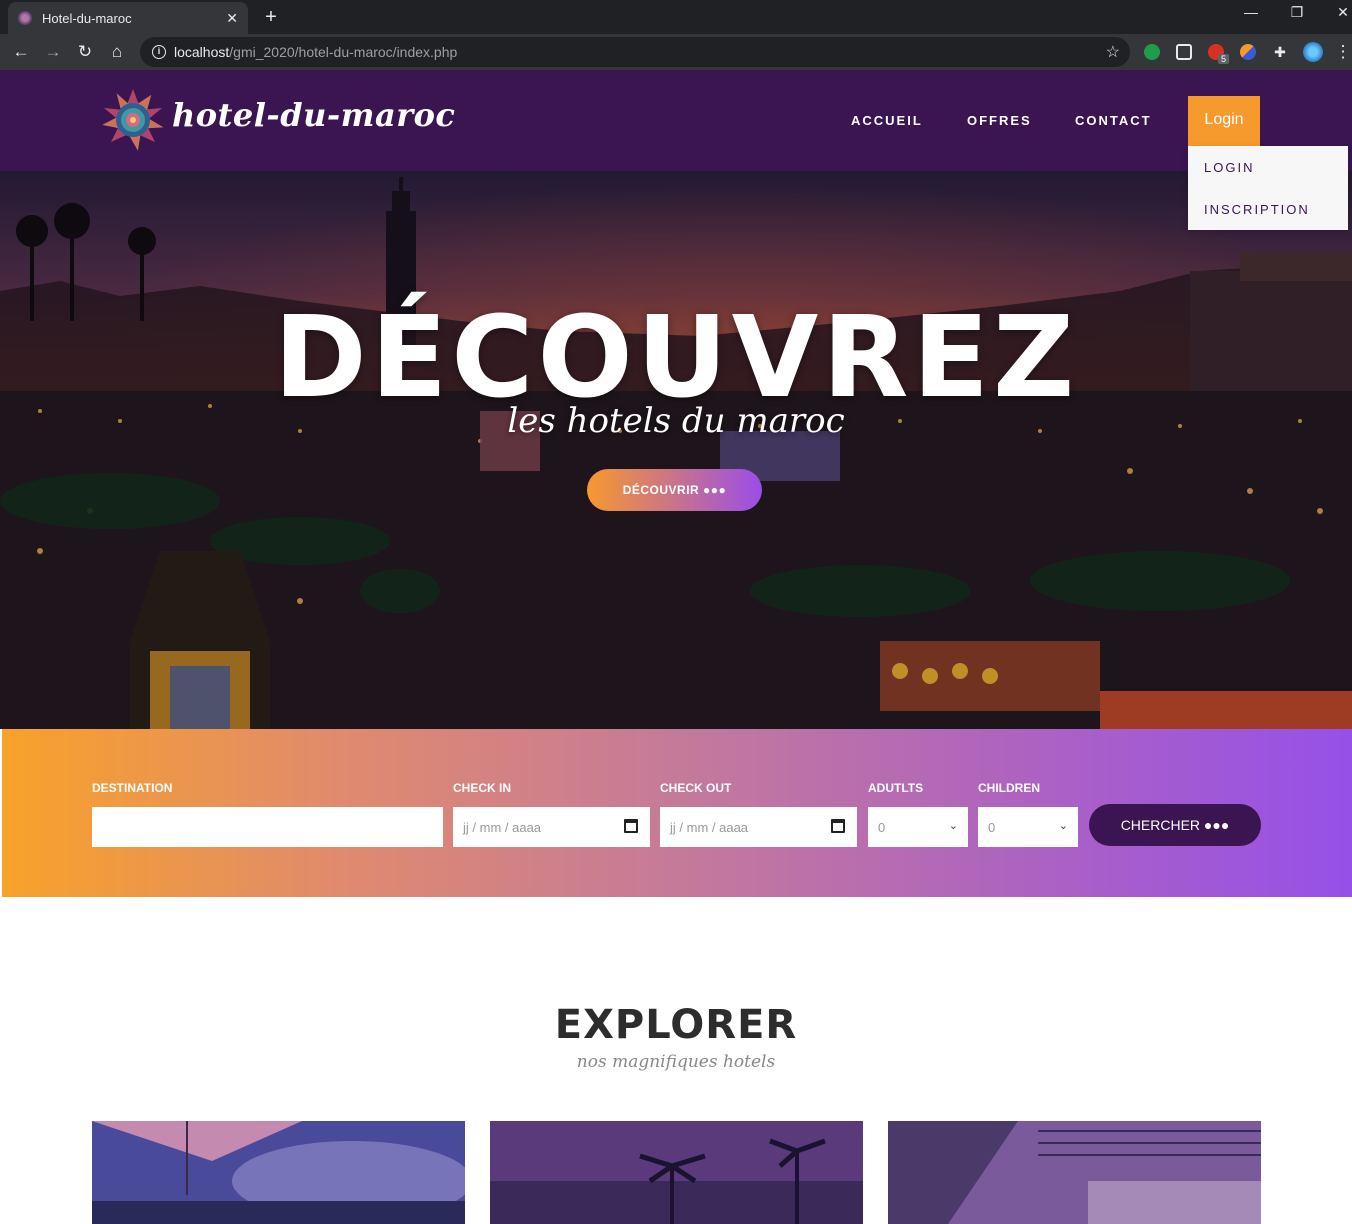  Describe the element at coordinates (1224, 59) in the screenshot. I see `extension-badge: 5` at that location.